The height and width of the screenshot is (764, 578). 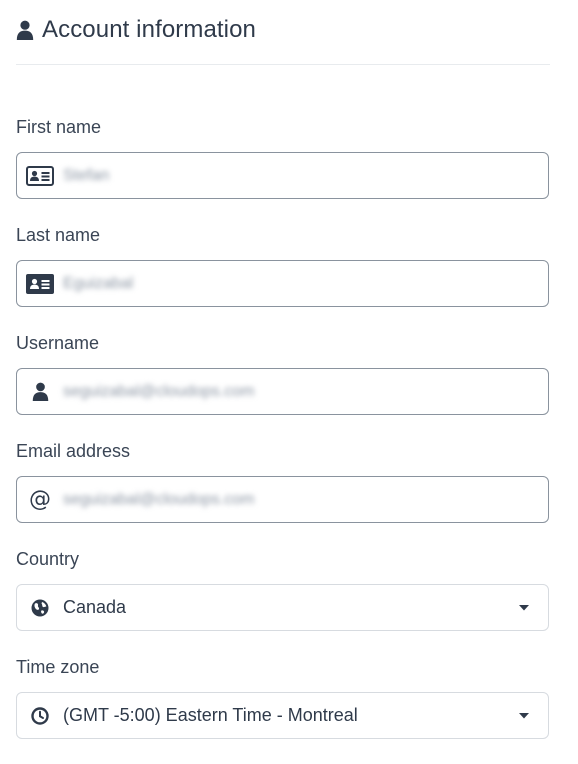 What do you see at coordinates (98, 283) in the screenshot?
I see `last-name-value: Eguizabal` at bounding box center [98, 283].